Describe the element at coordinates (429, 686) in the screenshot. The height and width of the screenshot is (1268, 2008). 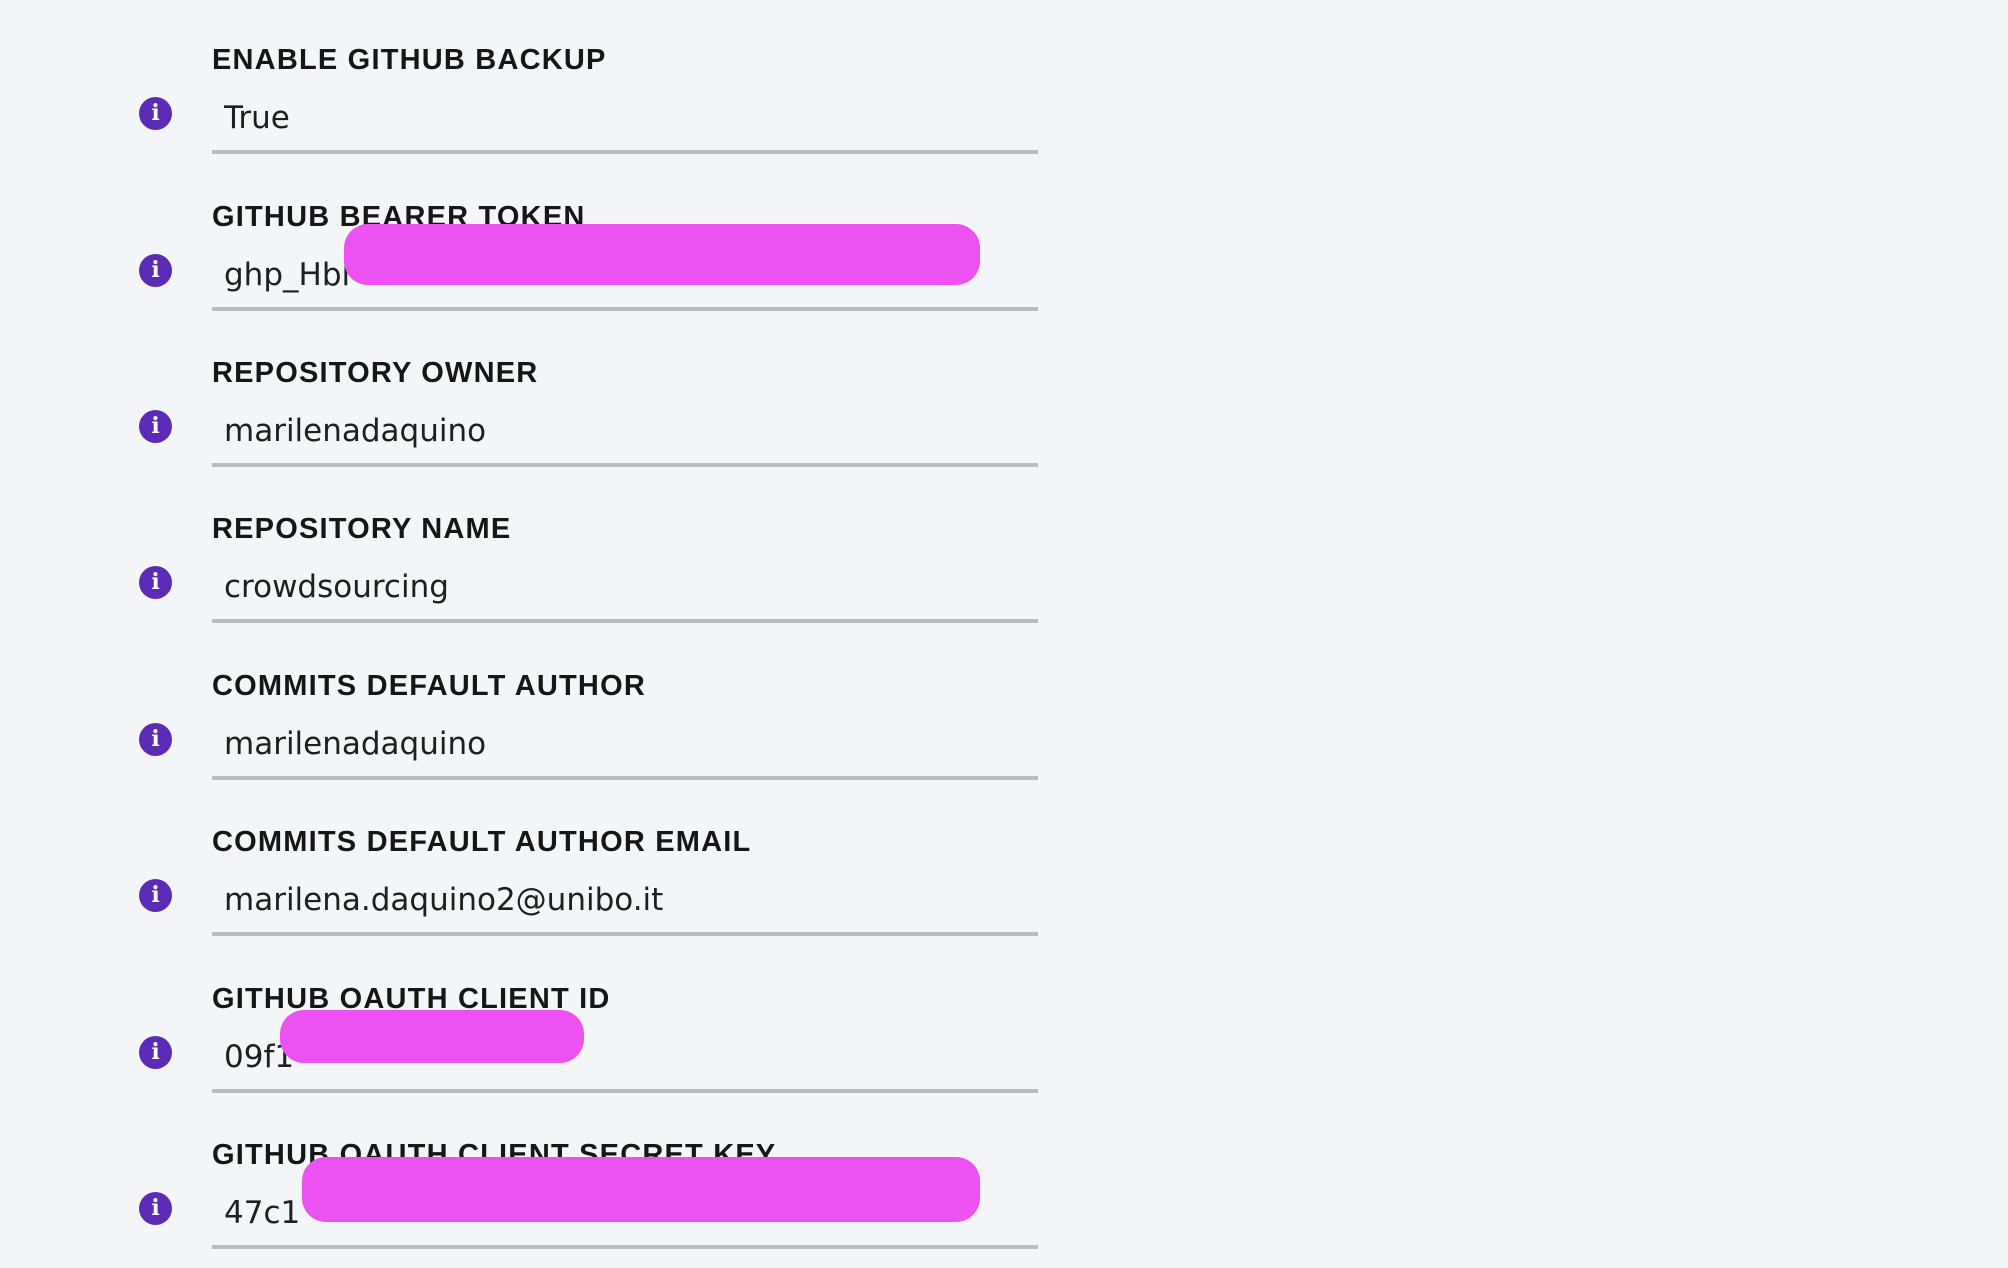
I see `field-label: COMMITS DEFAULT AUTHOR` at that location.